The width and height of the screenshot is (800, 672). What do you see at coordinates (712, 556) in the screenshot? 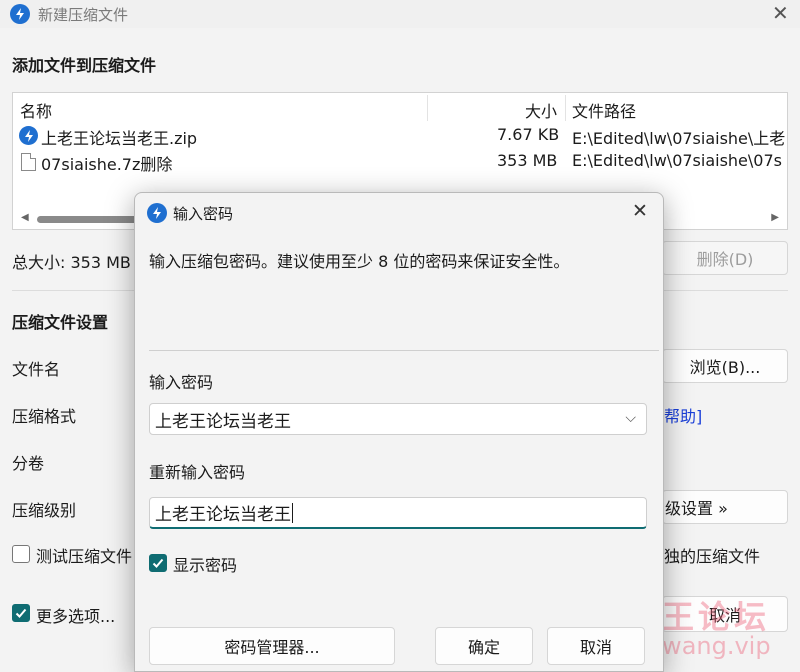
I see `separate-archive-label: 独的压缩文件` at bounding box center [712, 556].